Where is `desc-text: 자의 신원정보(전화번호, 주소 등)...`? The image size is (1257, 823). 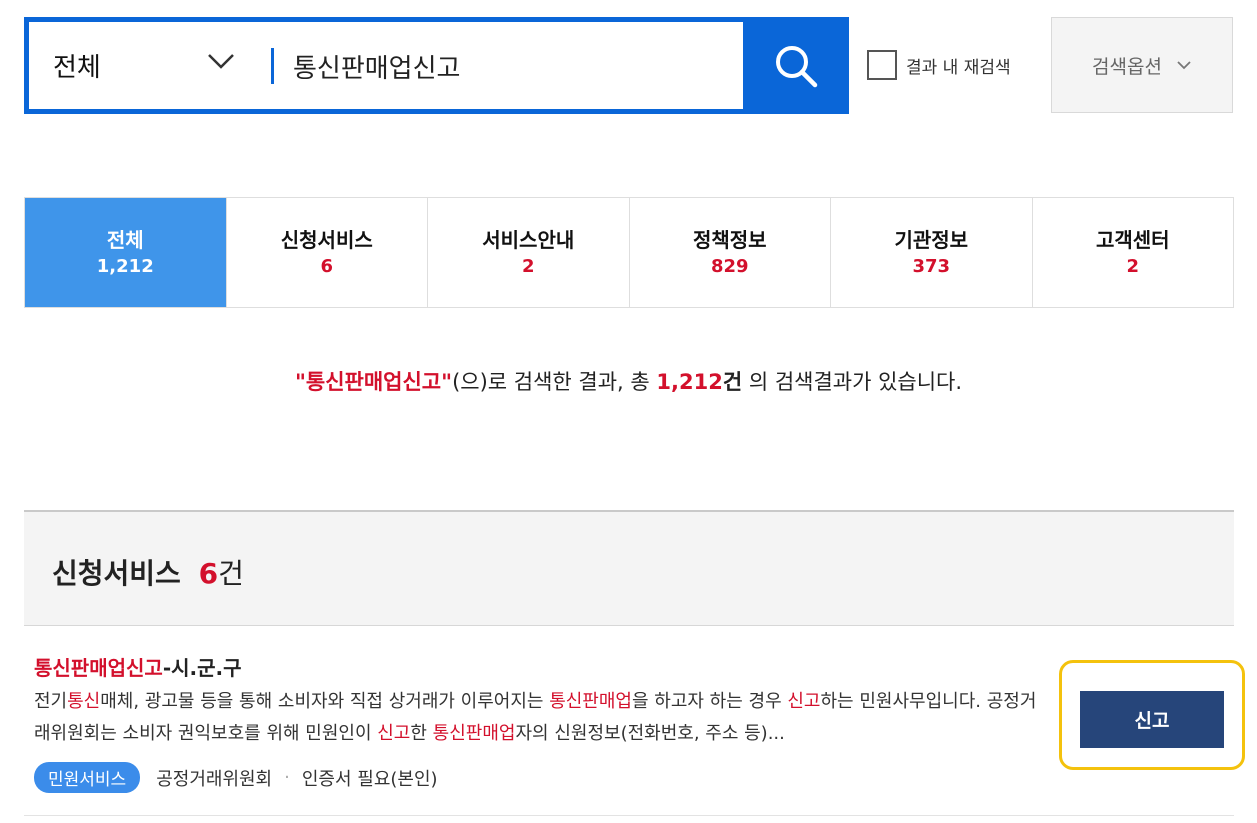
desc-text: 자의 신원정보(전화번호, 주소 등)... is located at coordinates (650, 733).